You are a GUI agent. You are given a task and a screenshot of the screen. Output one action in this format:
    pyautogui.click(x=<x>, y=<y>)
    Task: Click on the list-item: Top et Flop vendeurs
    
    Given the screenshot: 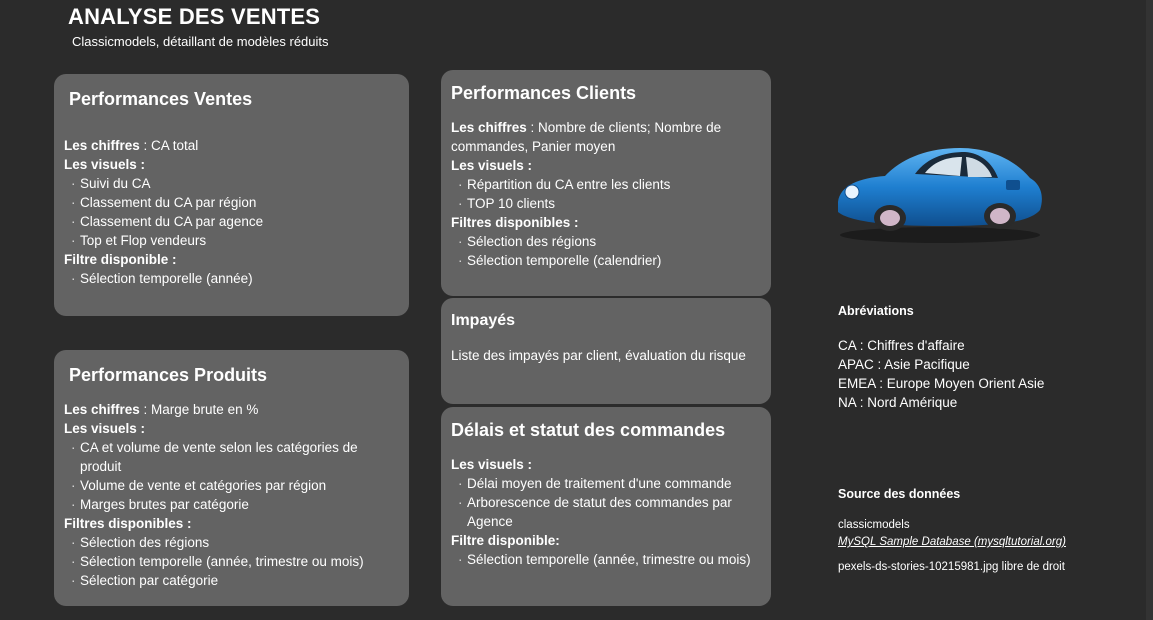 What is the action you would take?
    pyautogui.click(x=235, y=240)
    